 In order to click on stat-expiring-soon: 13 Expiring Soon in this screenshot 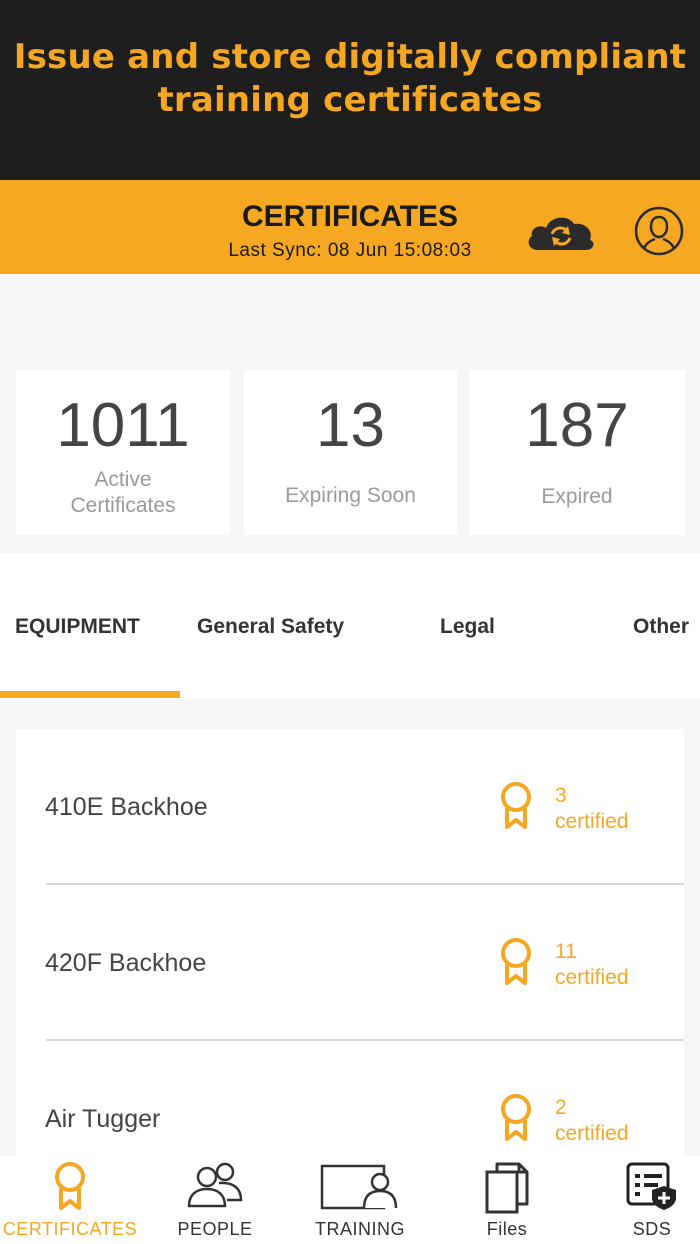, I will do `click(350, 452)`.